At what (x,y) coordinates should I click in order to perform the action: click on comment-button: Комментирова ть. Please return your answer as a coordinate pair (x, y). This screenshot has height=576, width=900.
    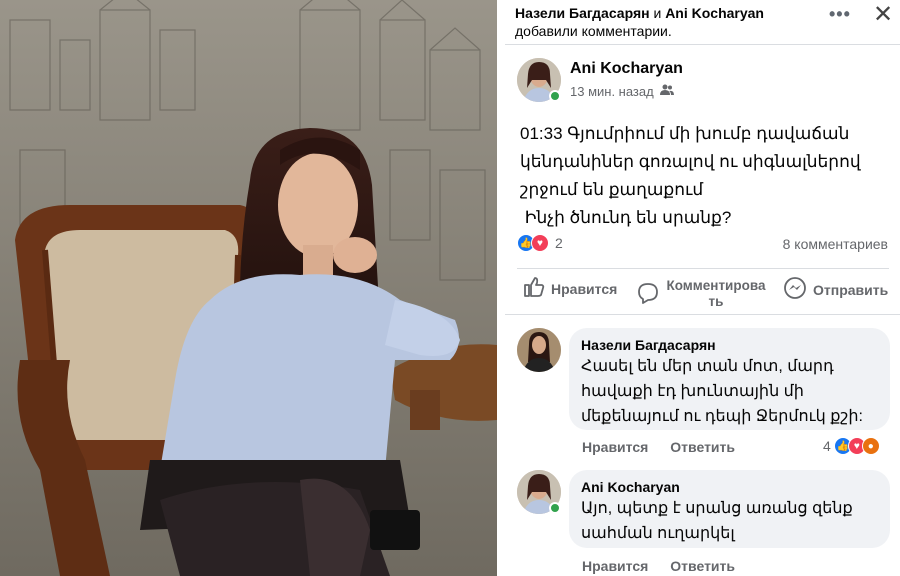
    Looking at the image, I should click on (702, 294).